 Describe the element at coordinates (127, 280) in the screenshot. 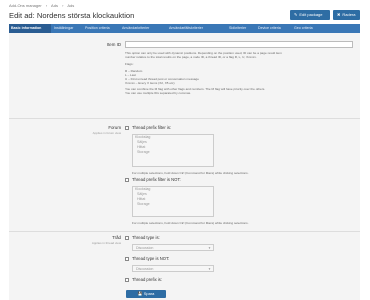

I see `thread-prefix-is-checkbox` at that location.